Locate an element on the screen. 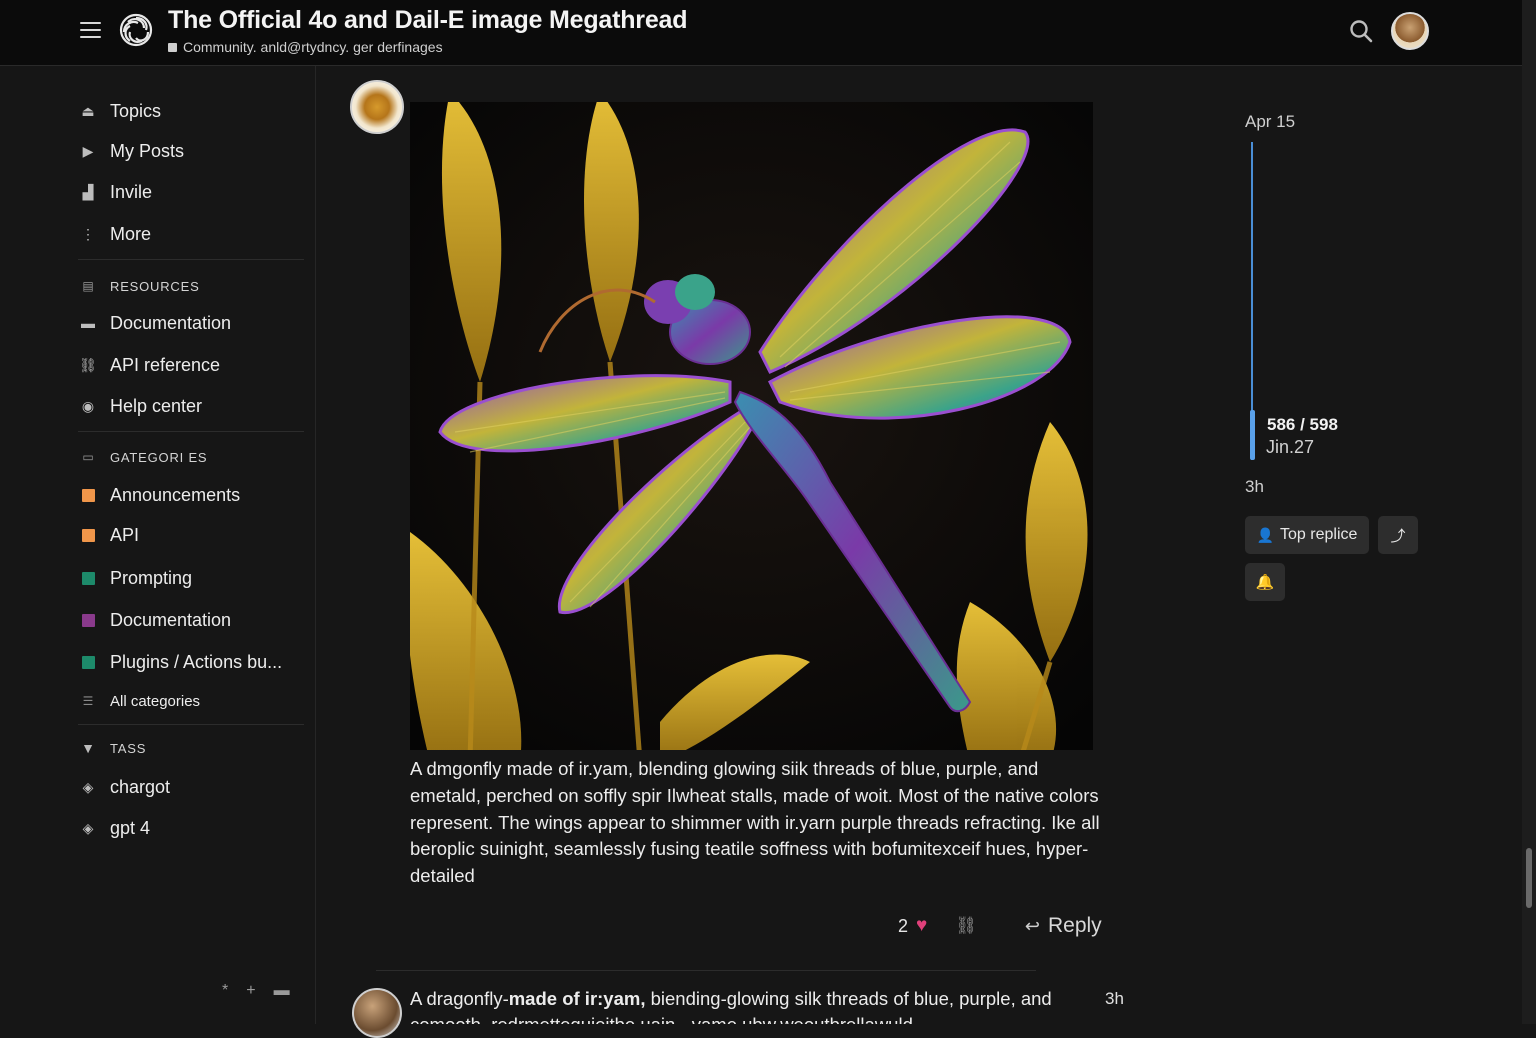 The image size is (1536, 1038). document-icon: ▬ is located at coordinates (88, 323).